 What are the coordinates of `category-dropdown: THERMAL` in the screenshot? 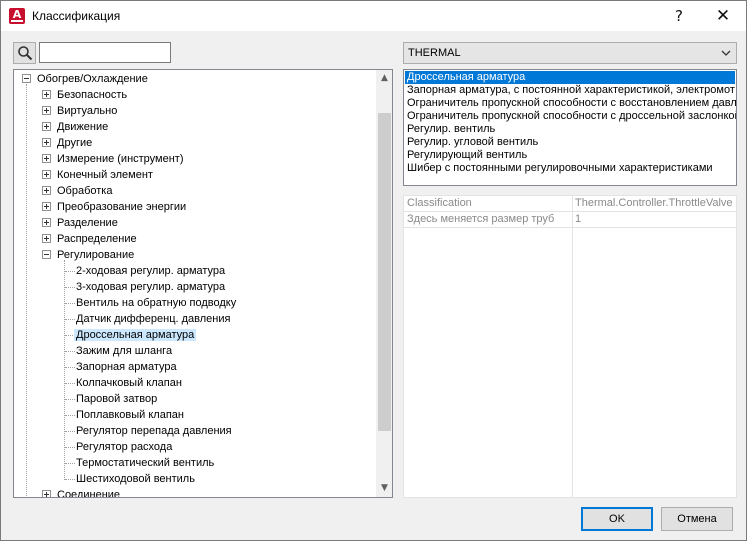 It's located at (570, 53).